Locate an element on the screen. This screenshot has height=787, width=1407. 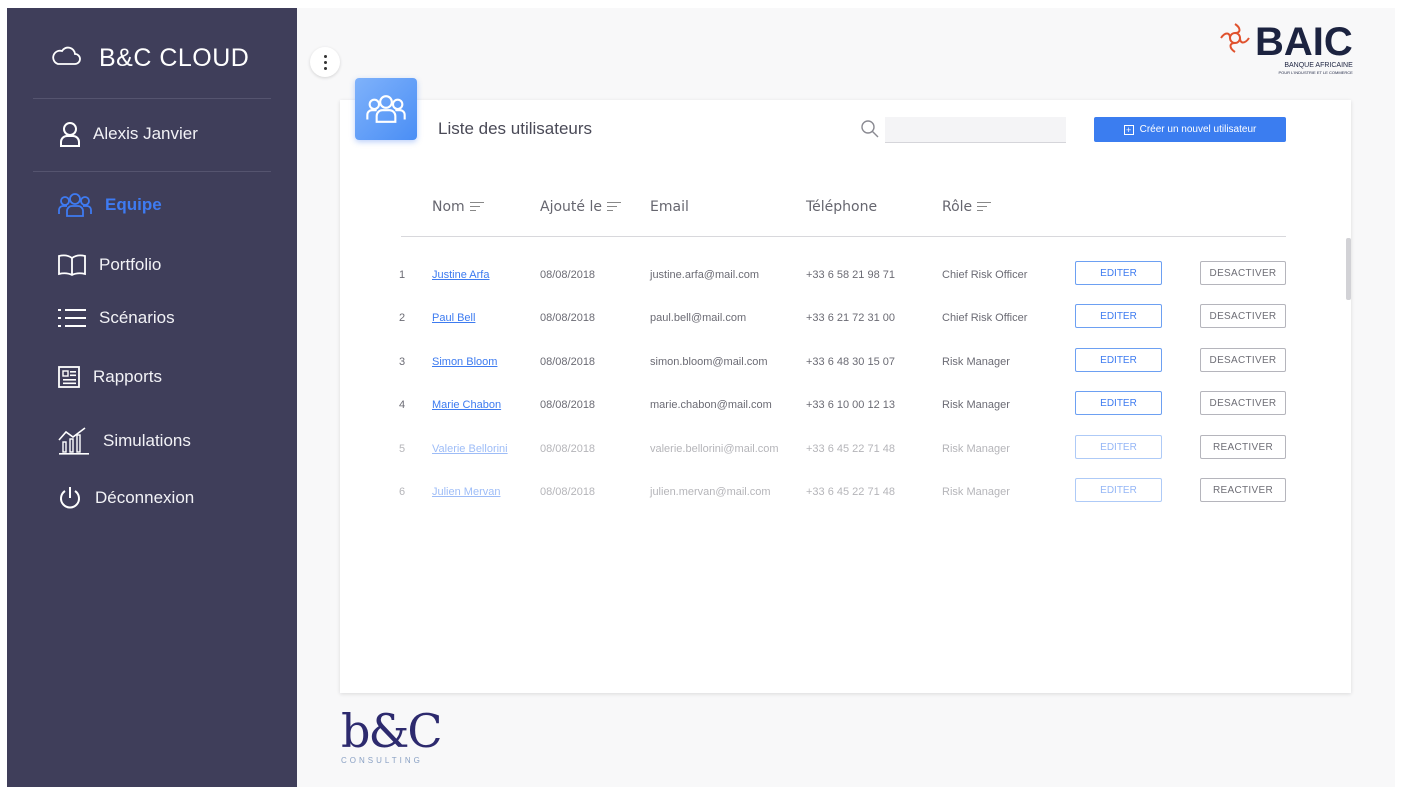
bc-consulting-logo: b&C CONSULTING is located at coordinates (392, 734).